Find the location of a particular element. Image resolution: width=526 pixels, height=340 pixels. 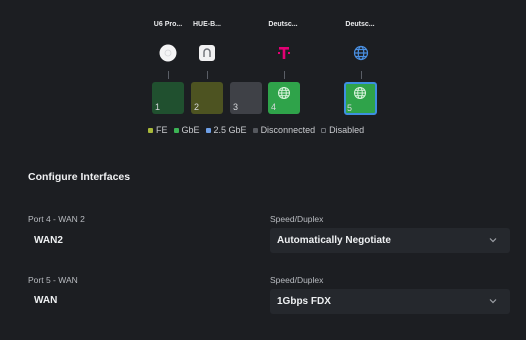

port-5: 5 is located at coordinates (360, 98).